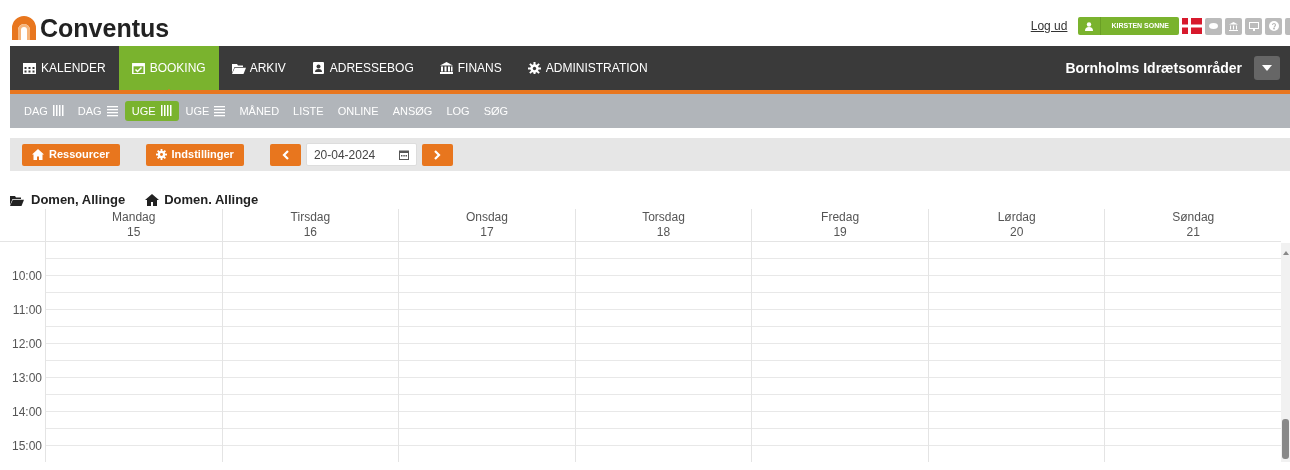 This screenshot has width=1290, height=470. What do you see at coordinates (194, 154) in the screenshot?
I see `settings-button: Indstillinger` at bounding box center [194, 154].